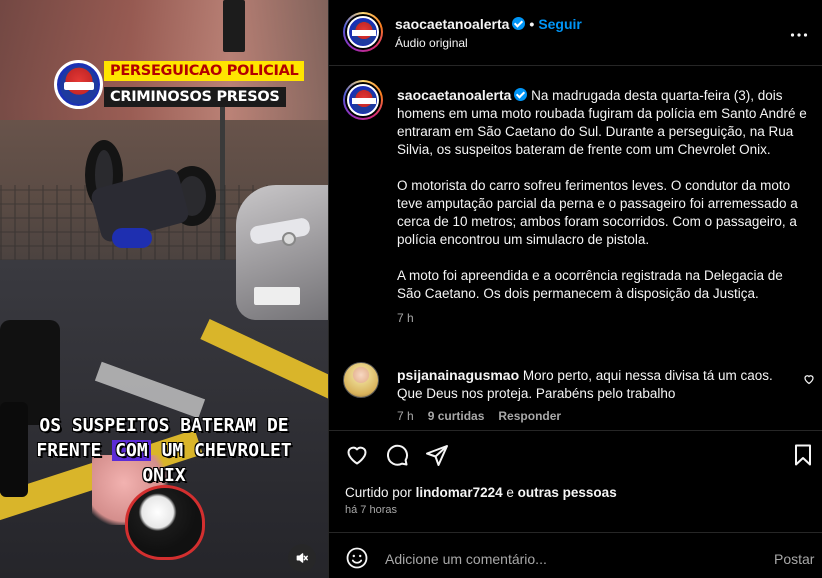 The height and width of the screenshot is (578, 822). What do you see at coordinates (234, 26) in the screenshot?
I see `scene-pole` at bounding box center [234, 26].